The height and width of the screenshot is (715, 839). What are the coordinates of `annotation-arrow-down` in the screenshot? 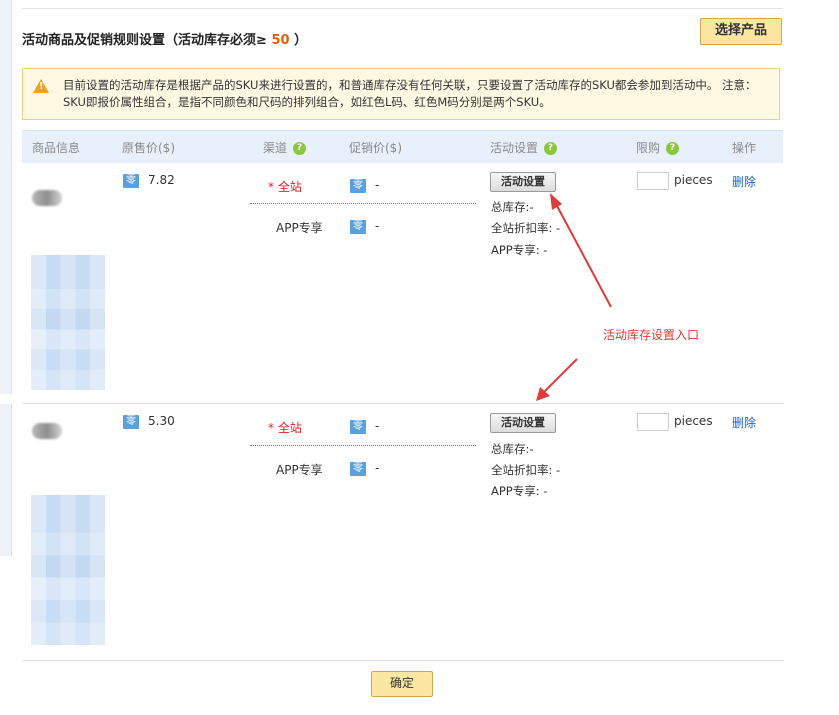 It's located at (560, 375).